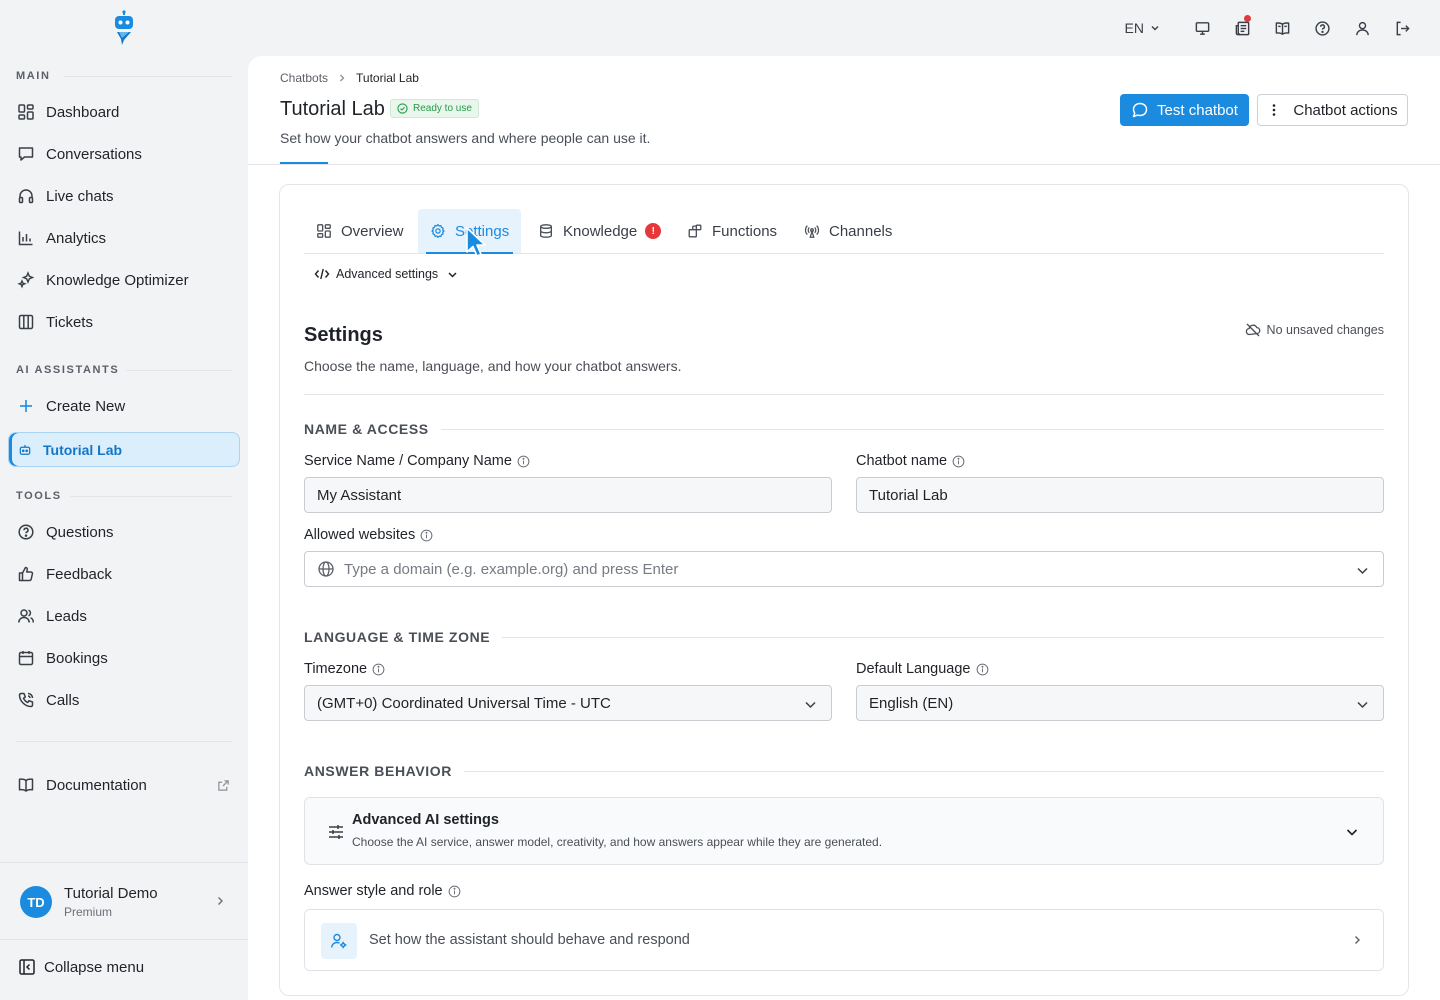 This screenshot has height=1000, width=1440. I want to click on sidebar-item-label: Dashboard, so click(83, 112).